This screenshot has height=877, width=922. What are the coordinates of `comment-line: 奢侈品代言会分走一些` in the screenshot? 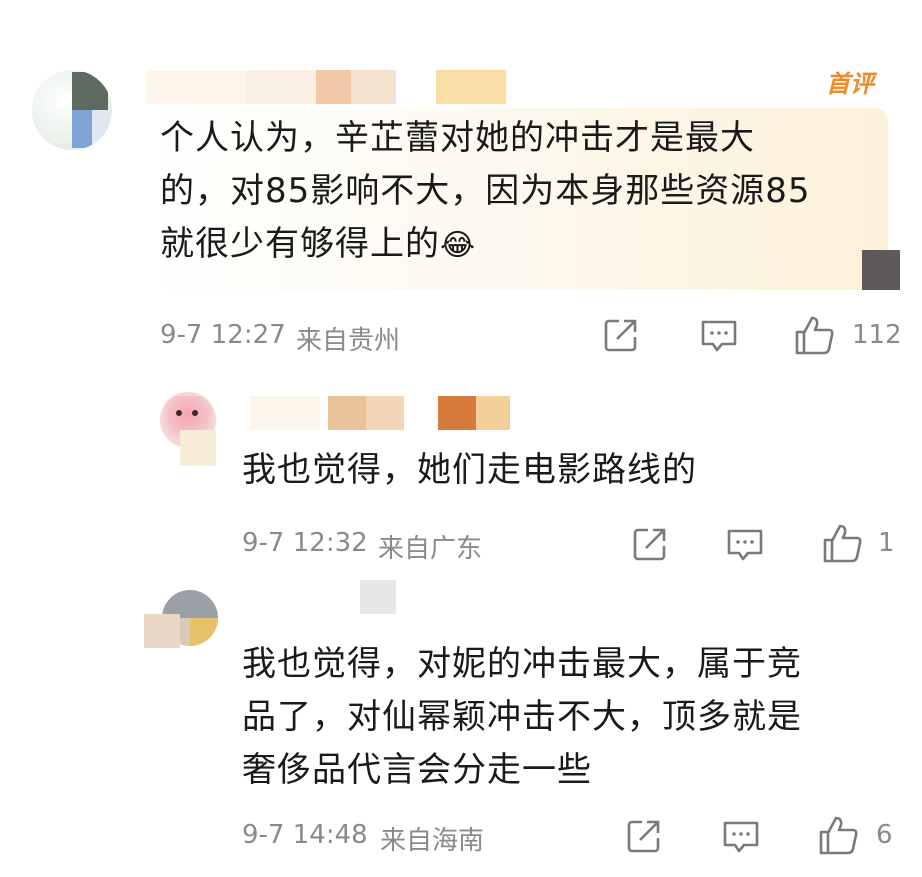 It's located at (417, 770).